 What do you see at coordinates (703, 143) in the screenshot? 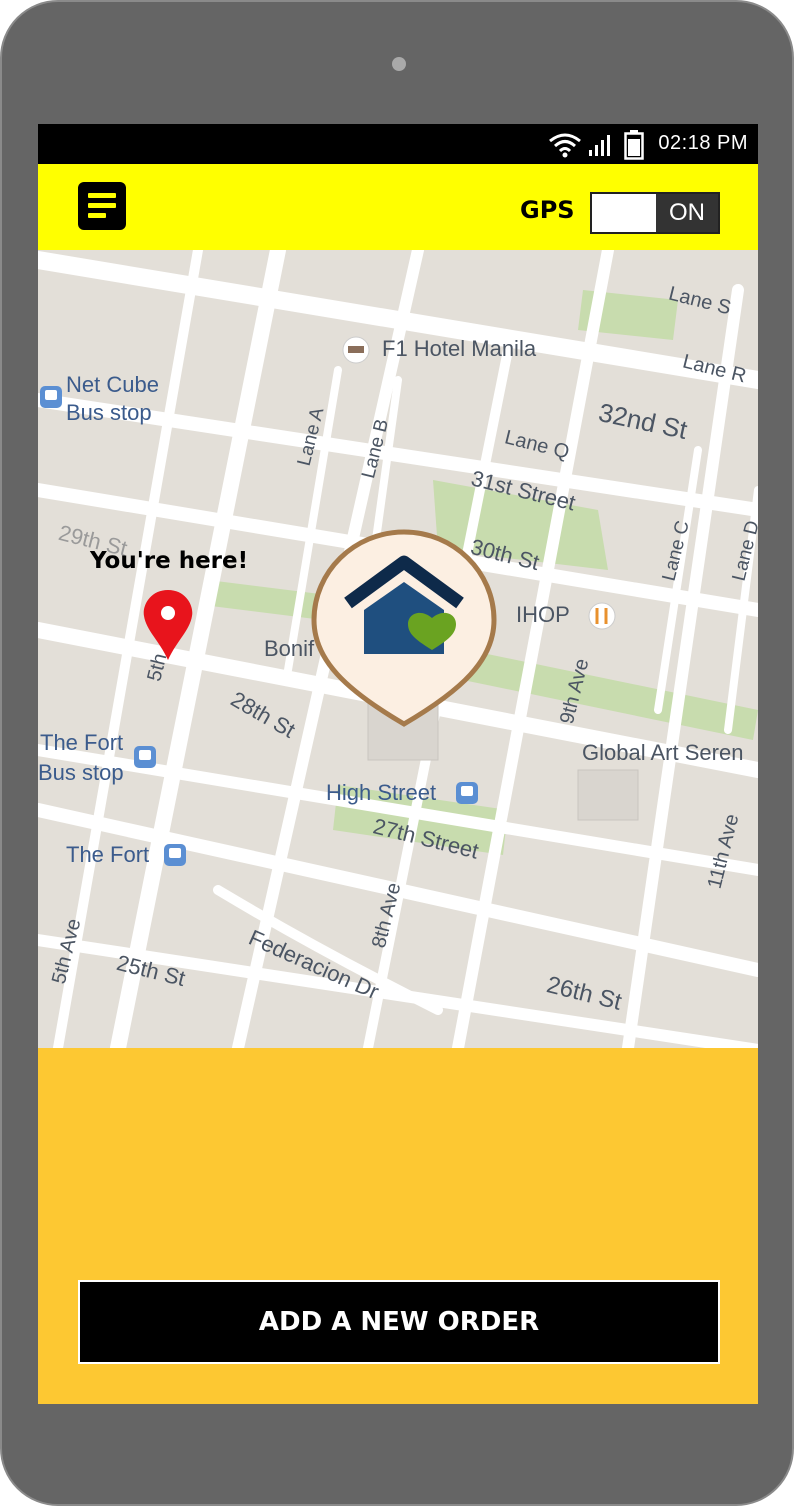
I see `status-time: 02:18 PM` at bounding box center [703, 143].